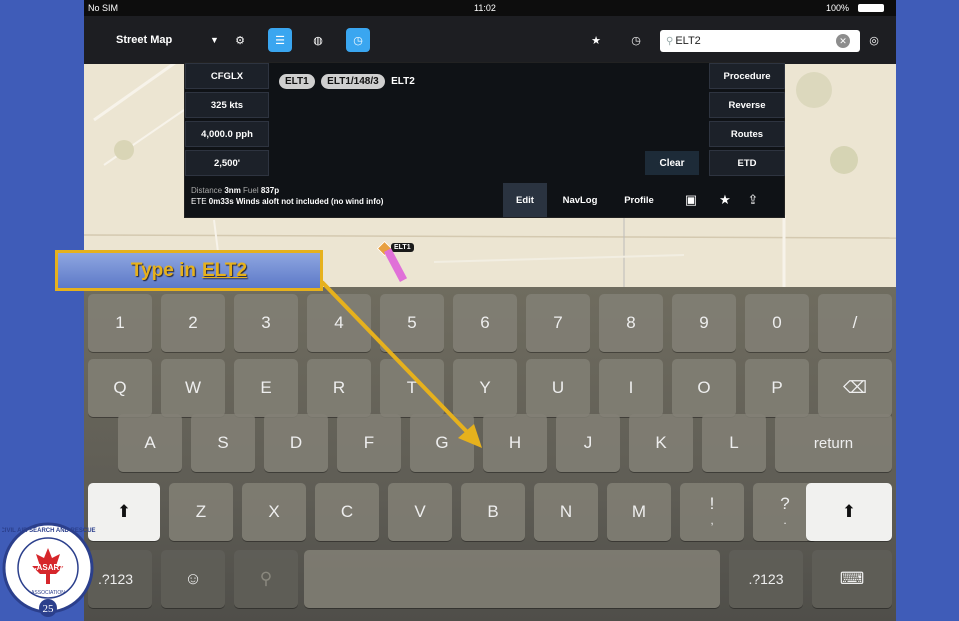 Image resolution: width=959 pixels, height=621 pixels. Describe the element at coordinates (227, 134) in the screenshot. I see `fuel-flow-button: 4,000.0 pph` at that location.